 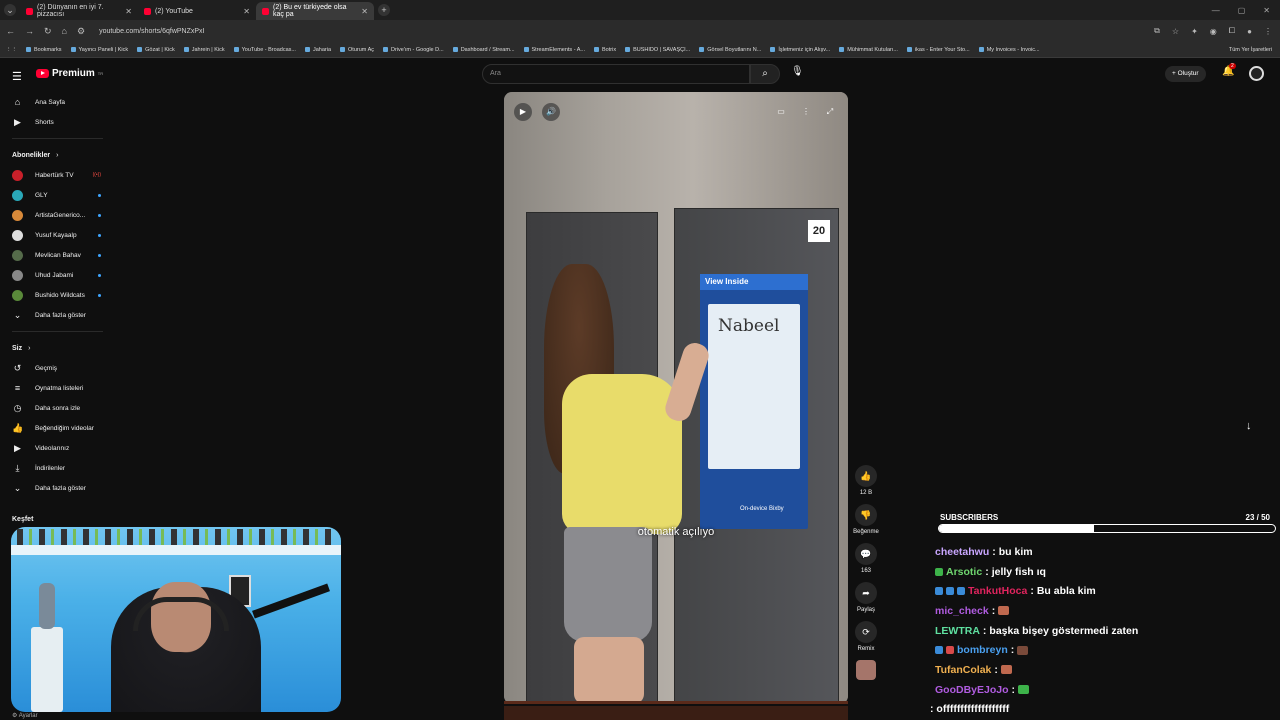 What do you see at coordinates (1232, 31) in the screenshot?
I see `extensions-puzzle-icon: ⧠` at bounding box center [1232, 31].